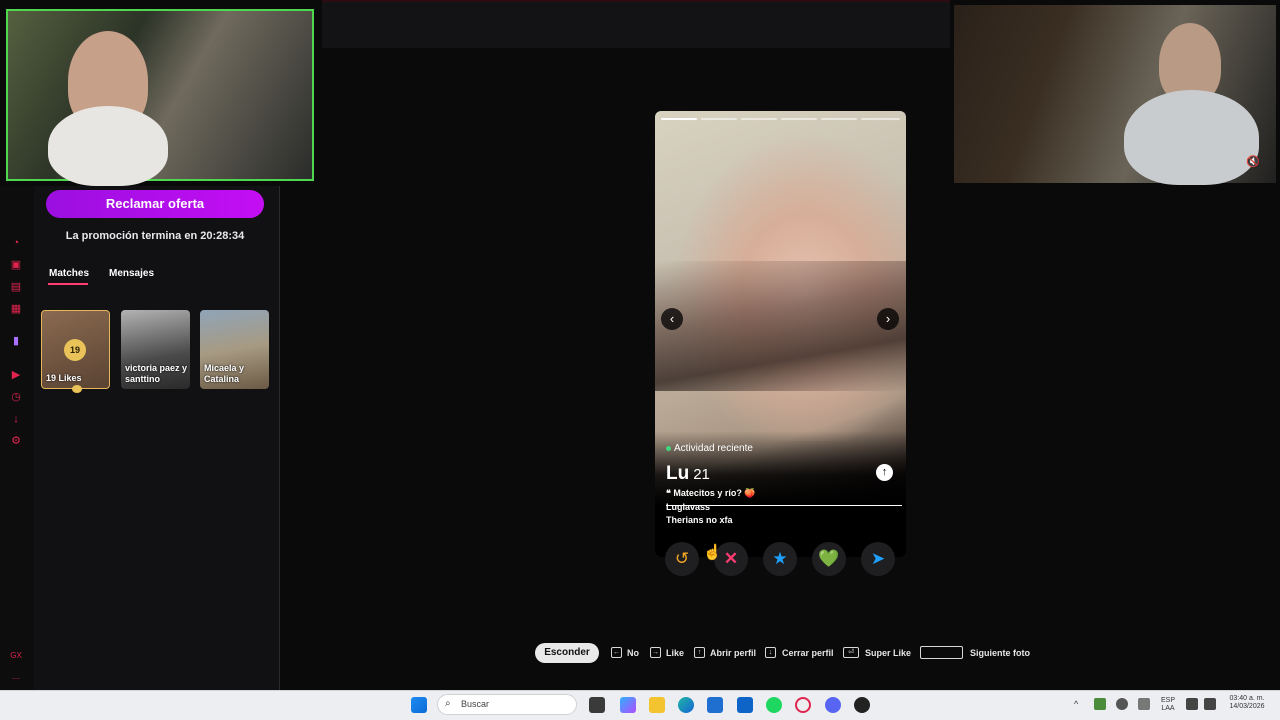 This screenshot has width=1280, height=720. I want to click on tab-matches: Matches, so click(69, 273).